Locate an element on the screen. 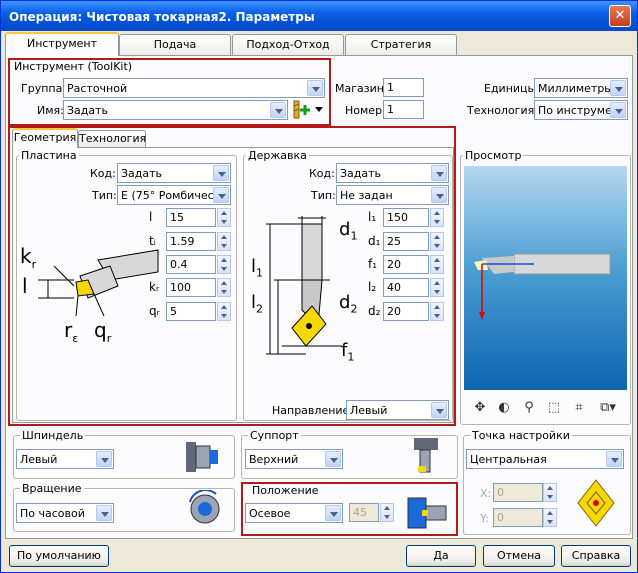 The height and width of the screenshot is (573, 638). subtab-geometry: Геометрия is located at coordinates (45, 138).